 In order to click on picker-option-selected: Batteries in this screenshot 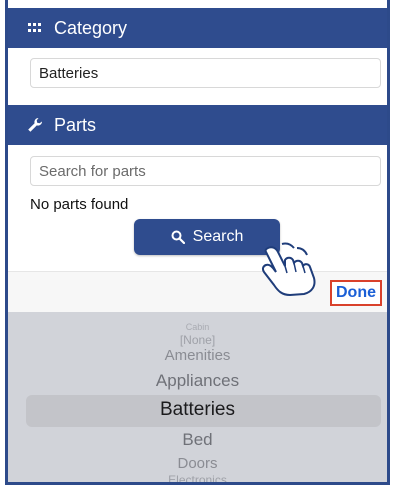, I will do `click(197, 410)`.